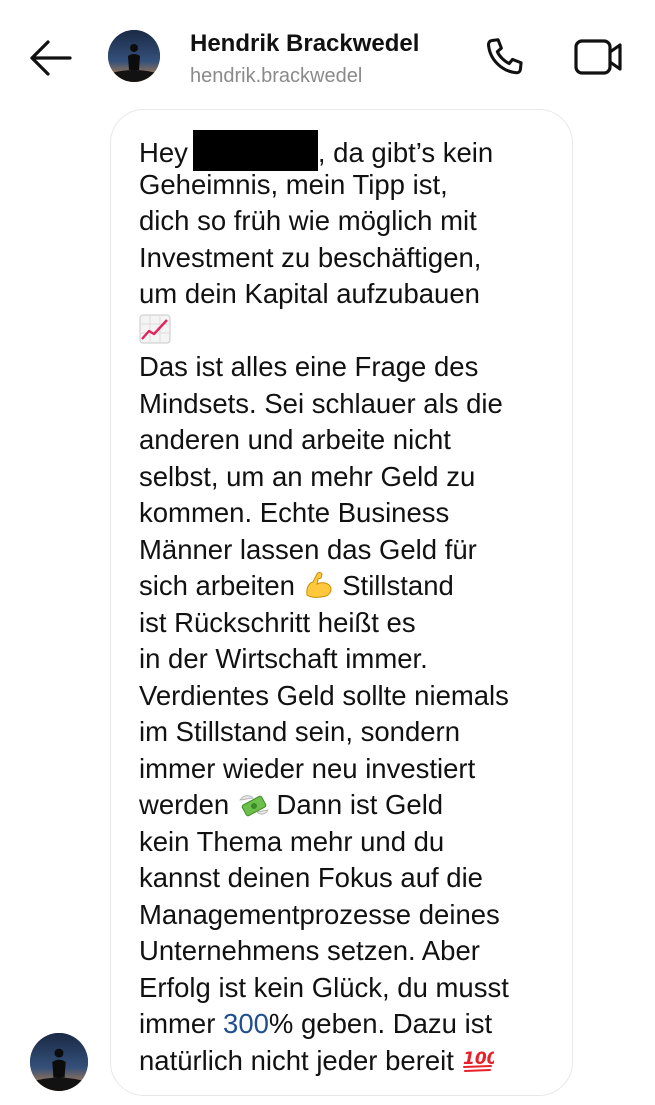  Describe the element at coordinates (309, 366) in the screenshot. I see `message-line: Das ist alles eine Frage des` at that location.